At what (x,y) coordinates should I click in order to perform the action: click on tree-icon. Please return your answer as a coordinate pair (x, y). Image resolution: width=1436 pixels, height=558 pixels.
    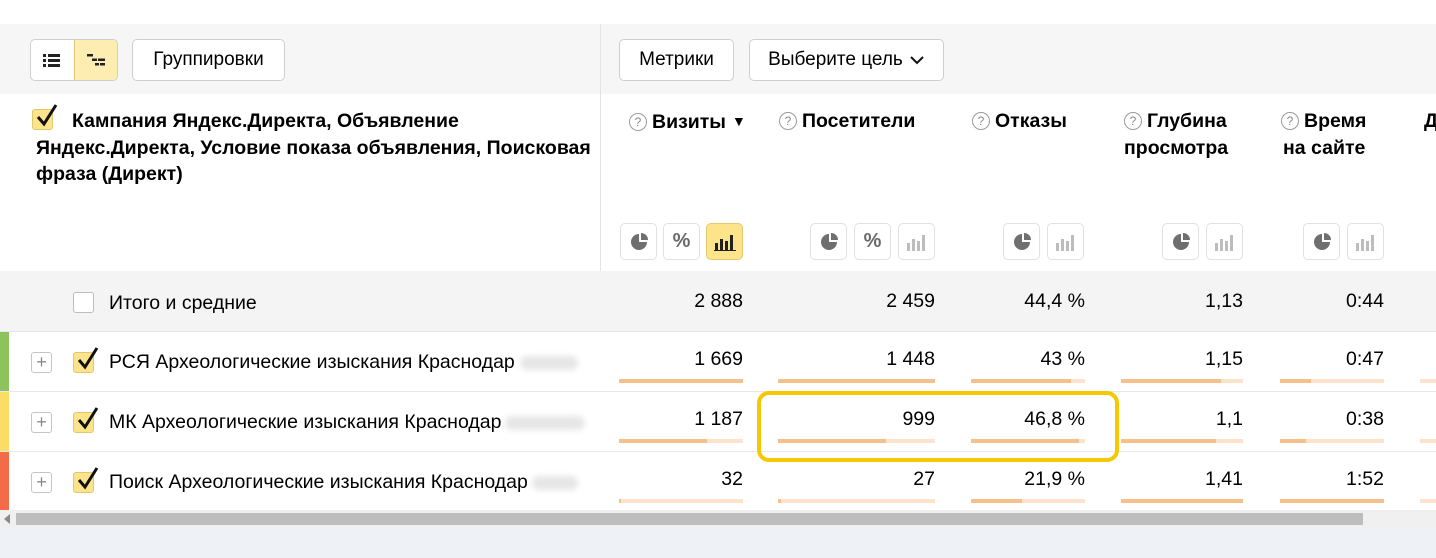
    Looking at the image, I should click on (95, 60).